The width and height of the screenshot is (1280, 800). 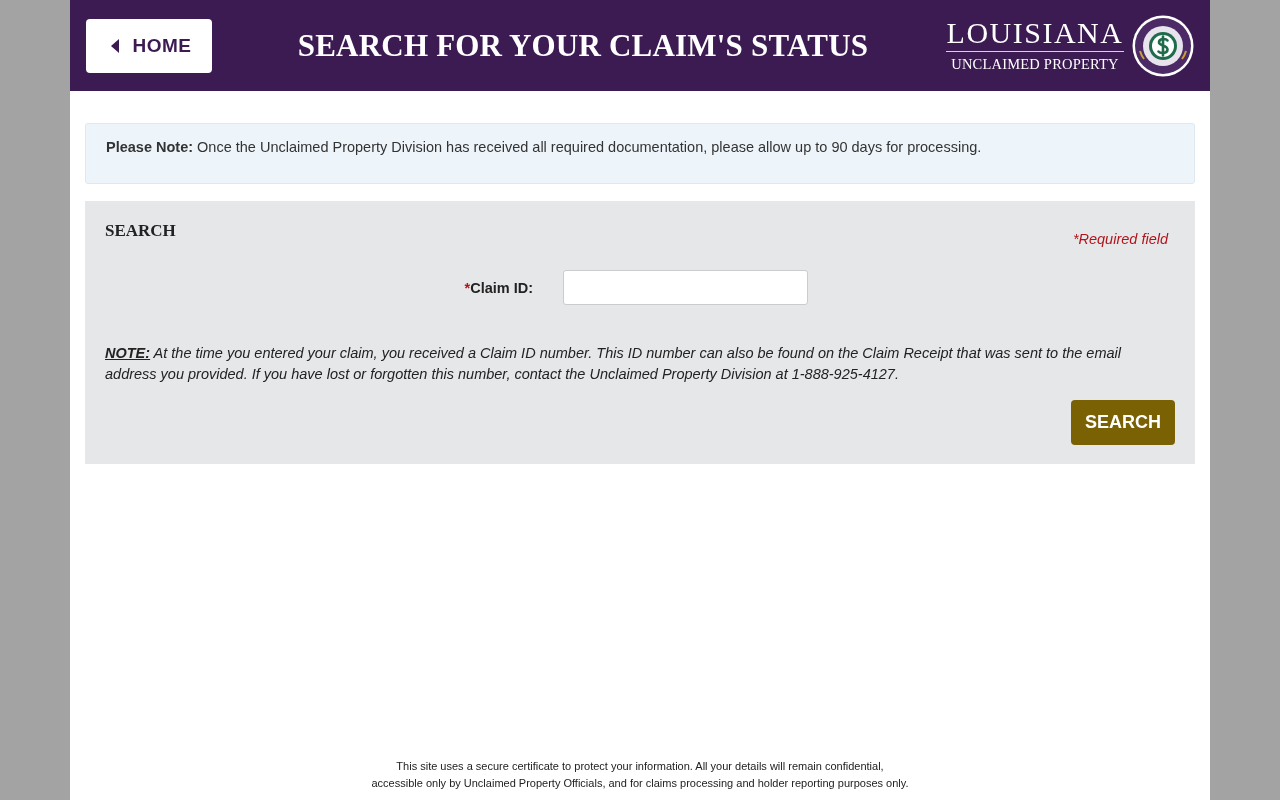 What do you see at coordinates (614, 364) in the screenshot?
I see `note-text: NOTE: At the time you entered your claim, you received a Claim ID number. This ID number can also be found on the Claim Receipt that was sent to the email address you provided. If you have lost or forgotten this number, contact the Unclaimed Property Division at 1-888-925-4127.` at bounding box center [614, 364].